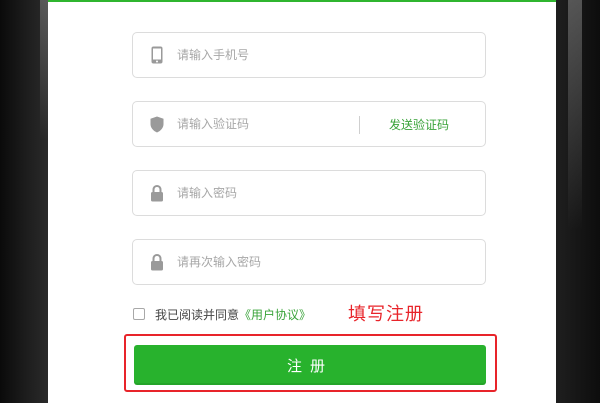 This screenshot has height=403, width=600. Describe the element at coordinates (275, 314) in the screenshot. I see `user-agreement-link: 《用户协议》` at that location.